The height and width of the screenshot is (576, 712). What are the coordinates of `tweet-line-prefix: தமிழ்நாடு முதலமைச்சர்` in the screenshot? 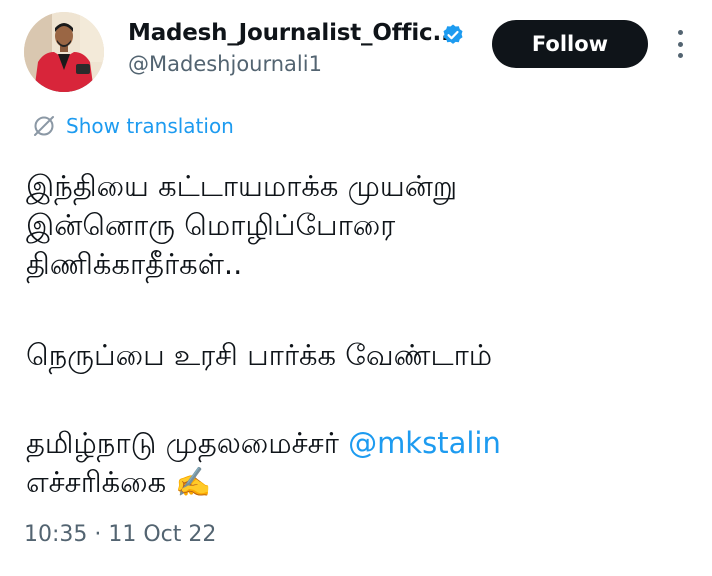 It's located at (187, 443).